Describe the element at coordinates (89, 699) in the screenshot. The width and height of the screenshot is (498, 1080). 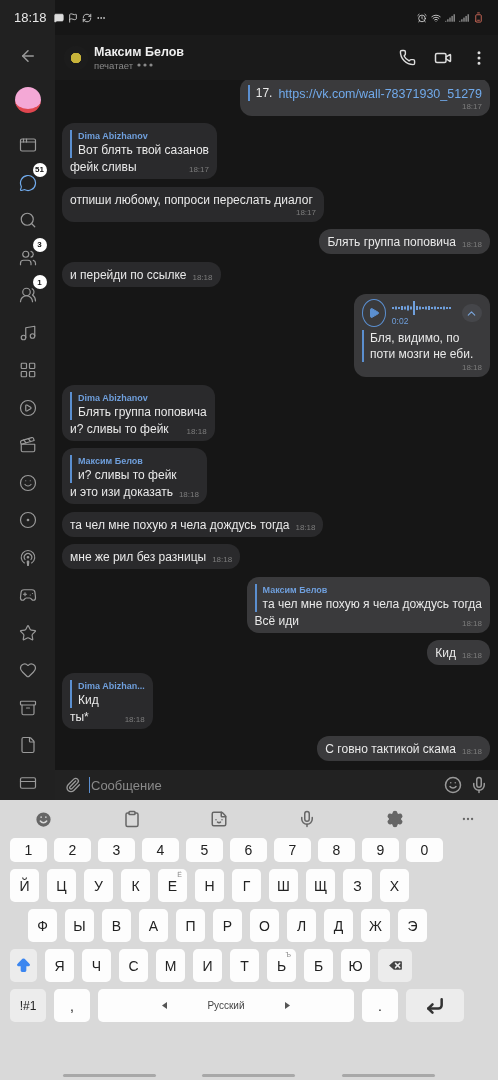
I see `reply-text: Кид` at that location.